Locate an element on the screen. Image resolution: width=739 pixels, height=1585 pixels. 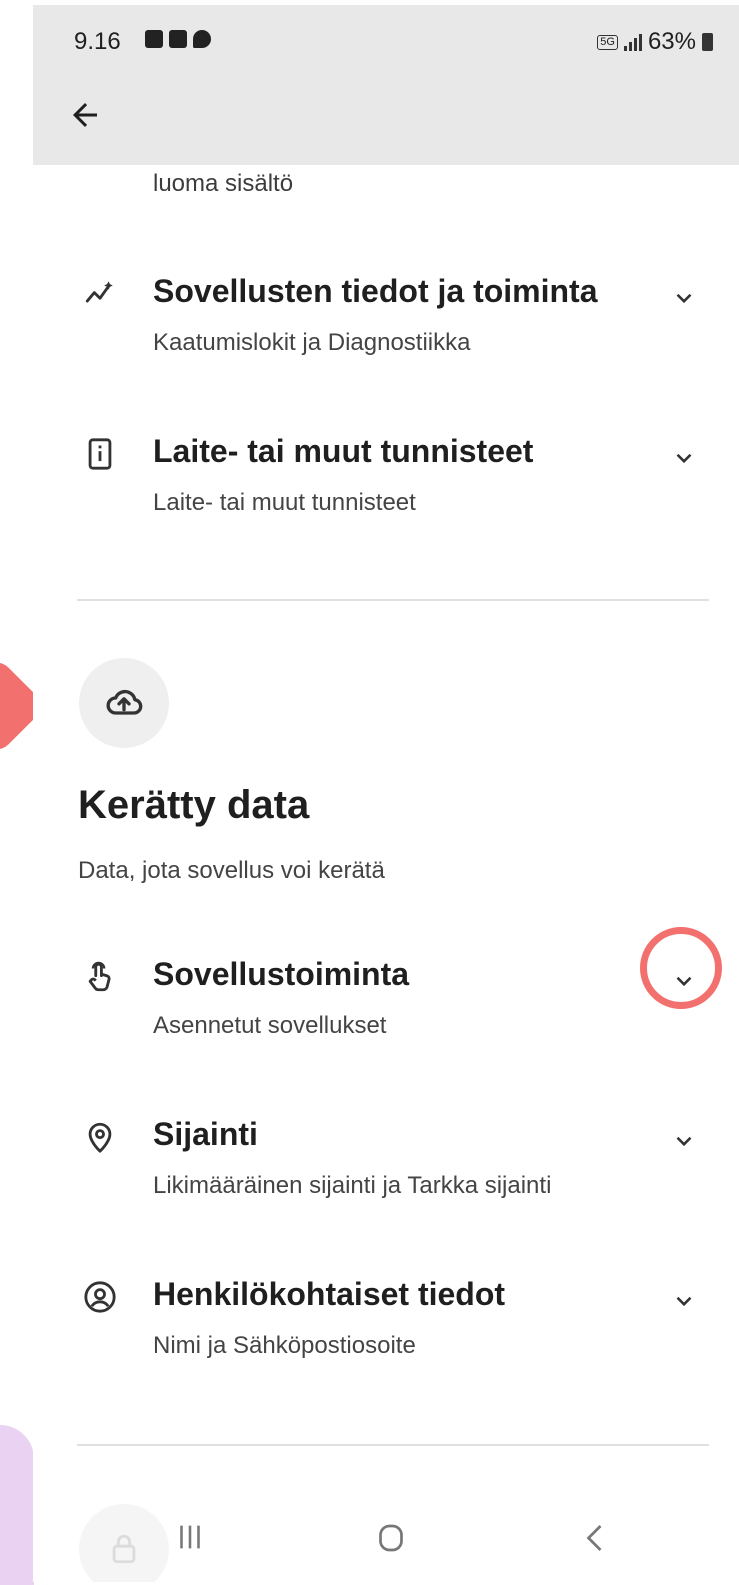
item-subtitle: Asennetut sovellukset is located at coordinates (270, 1025).